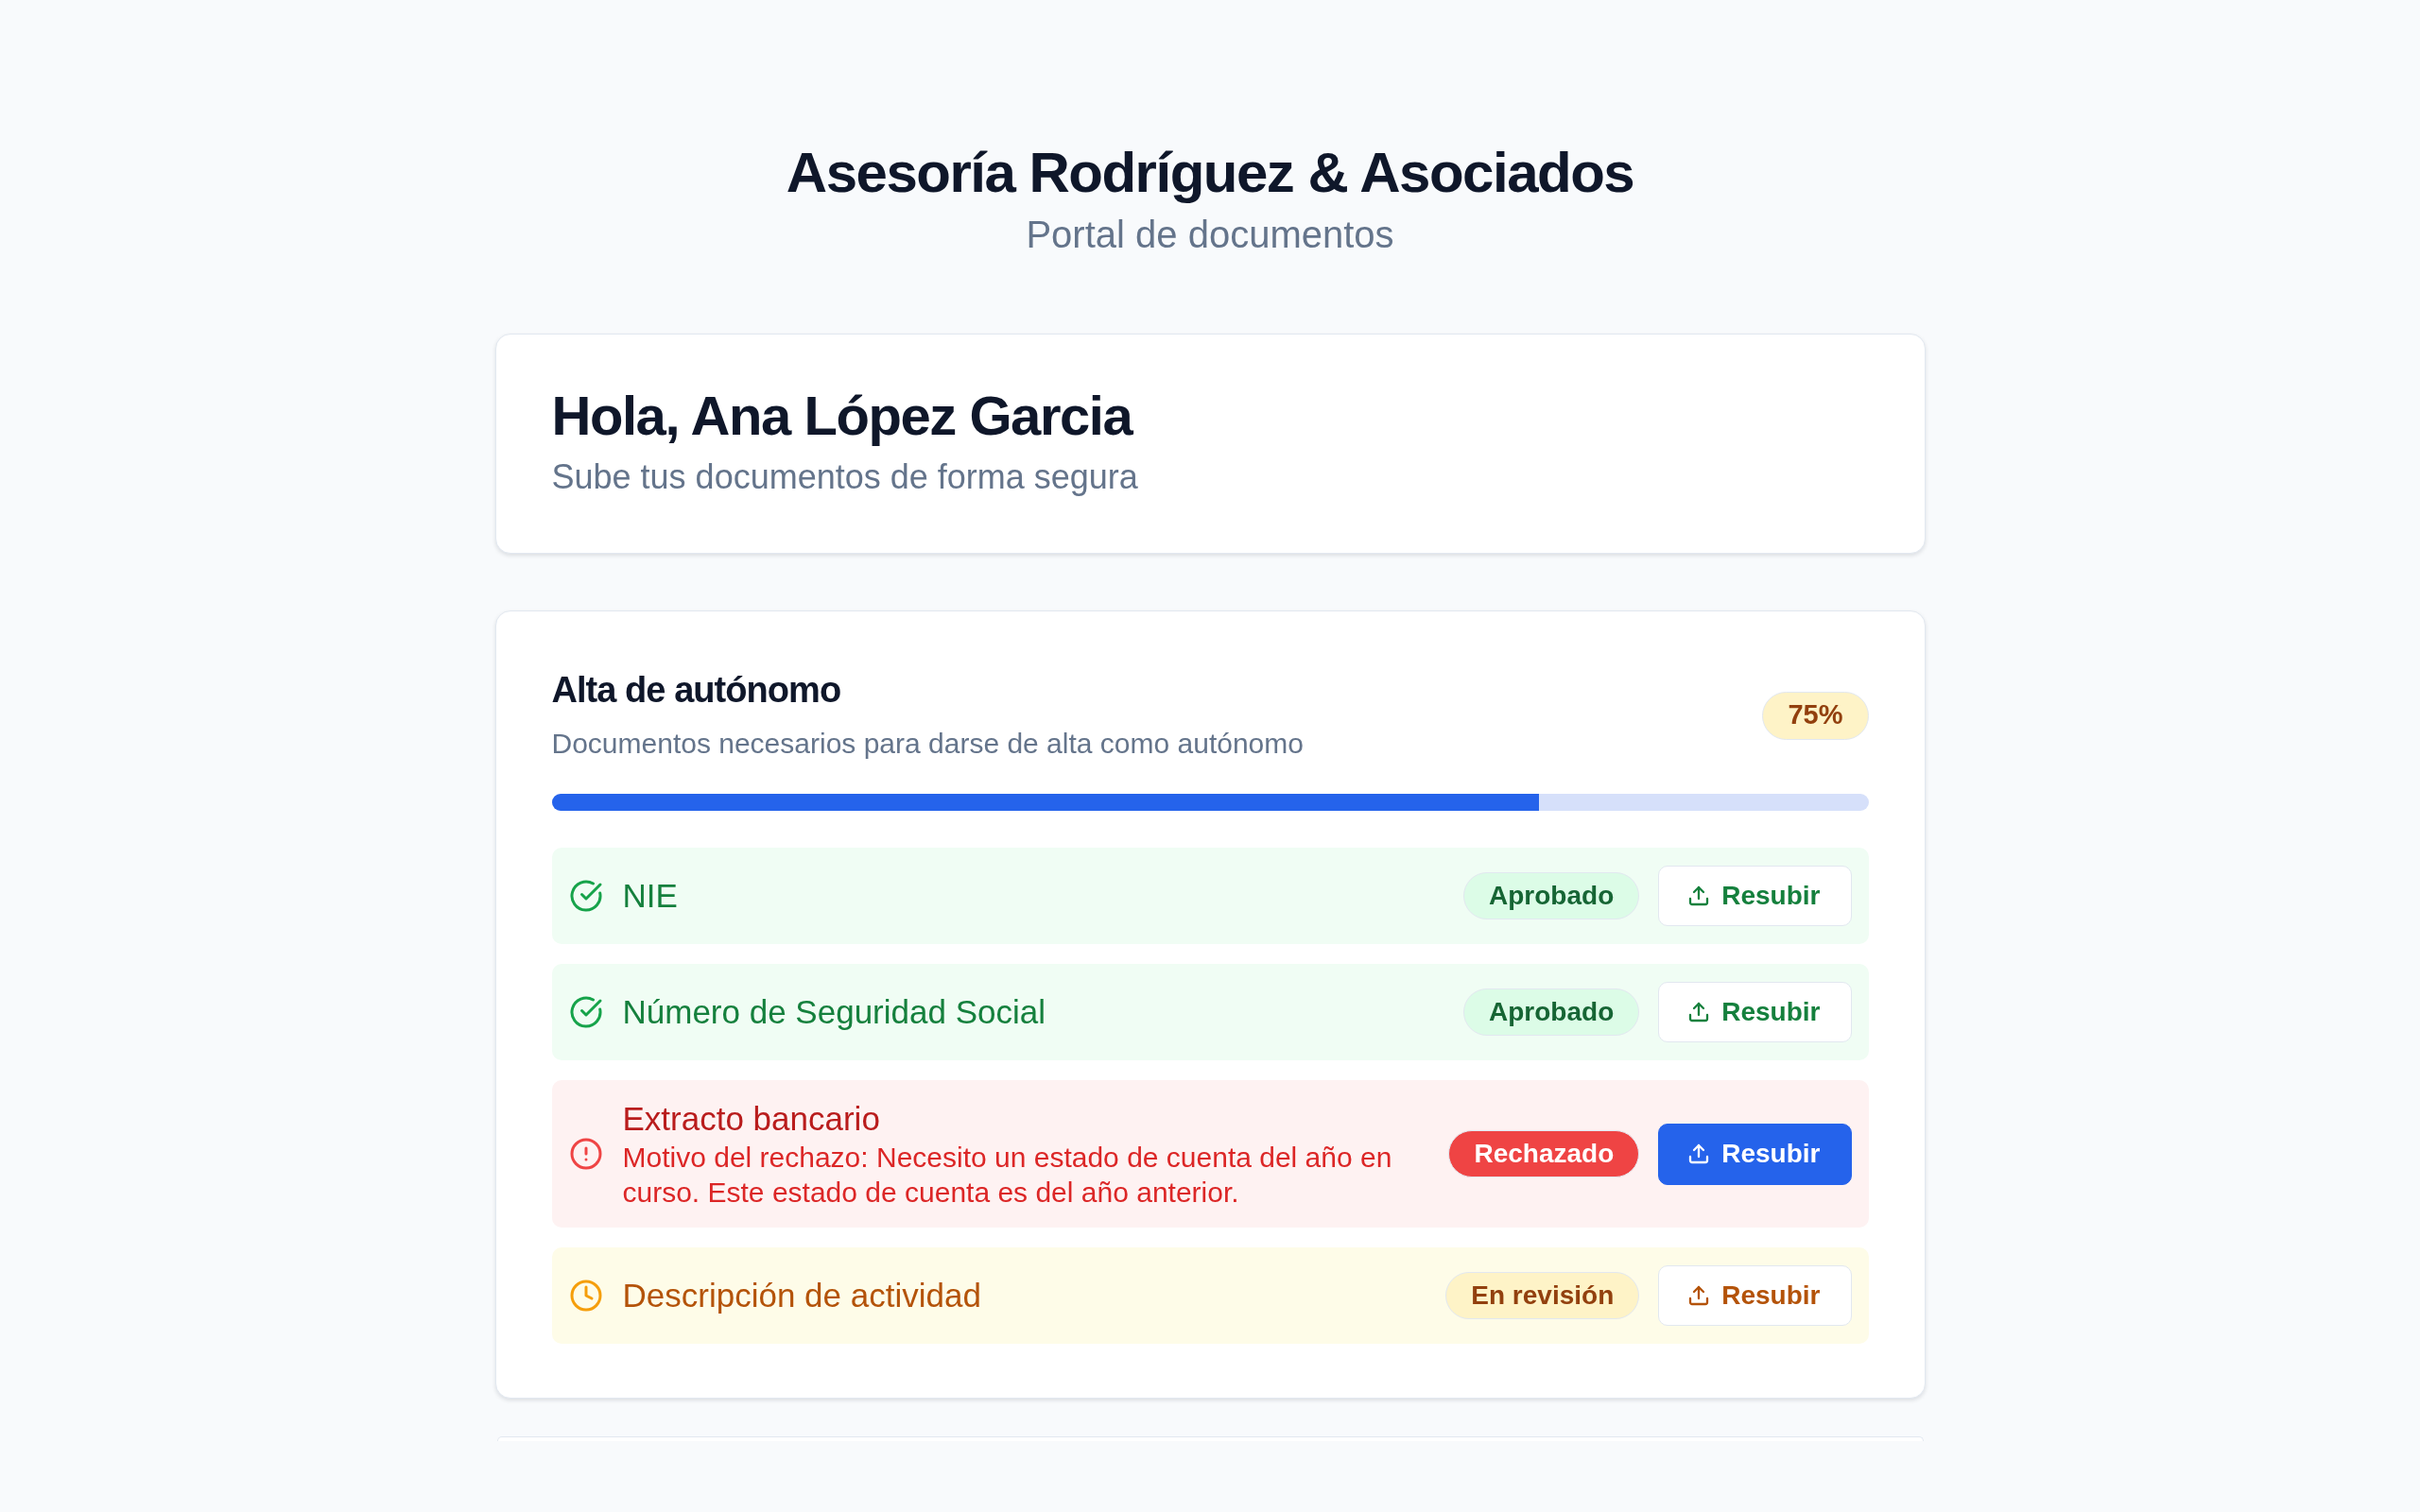 Image resolution: width=2420 pixels, height=1512 pixels. Describe the element at coordinates (1815, 715) in the screenshot. I see `progress-badge: 75%` at that location.